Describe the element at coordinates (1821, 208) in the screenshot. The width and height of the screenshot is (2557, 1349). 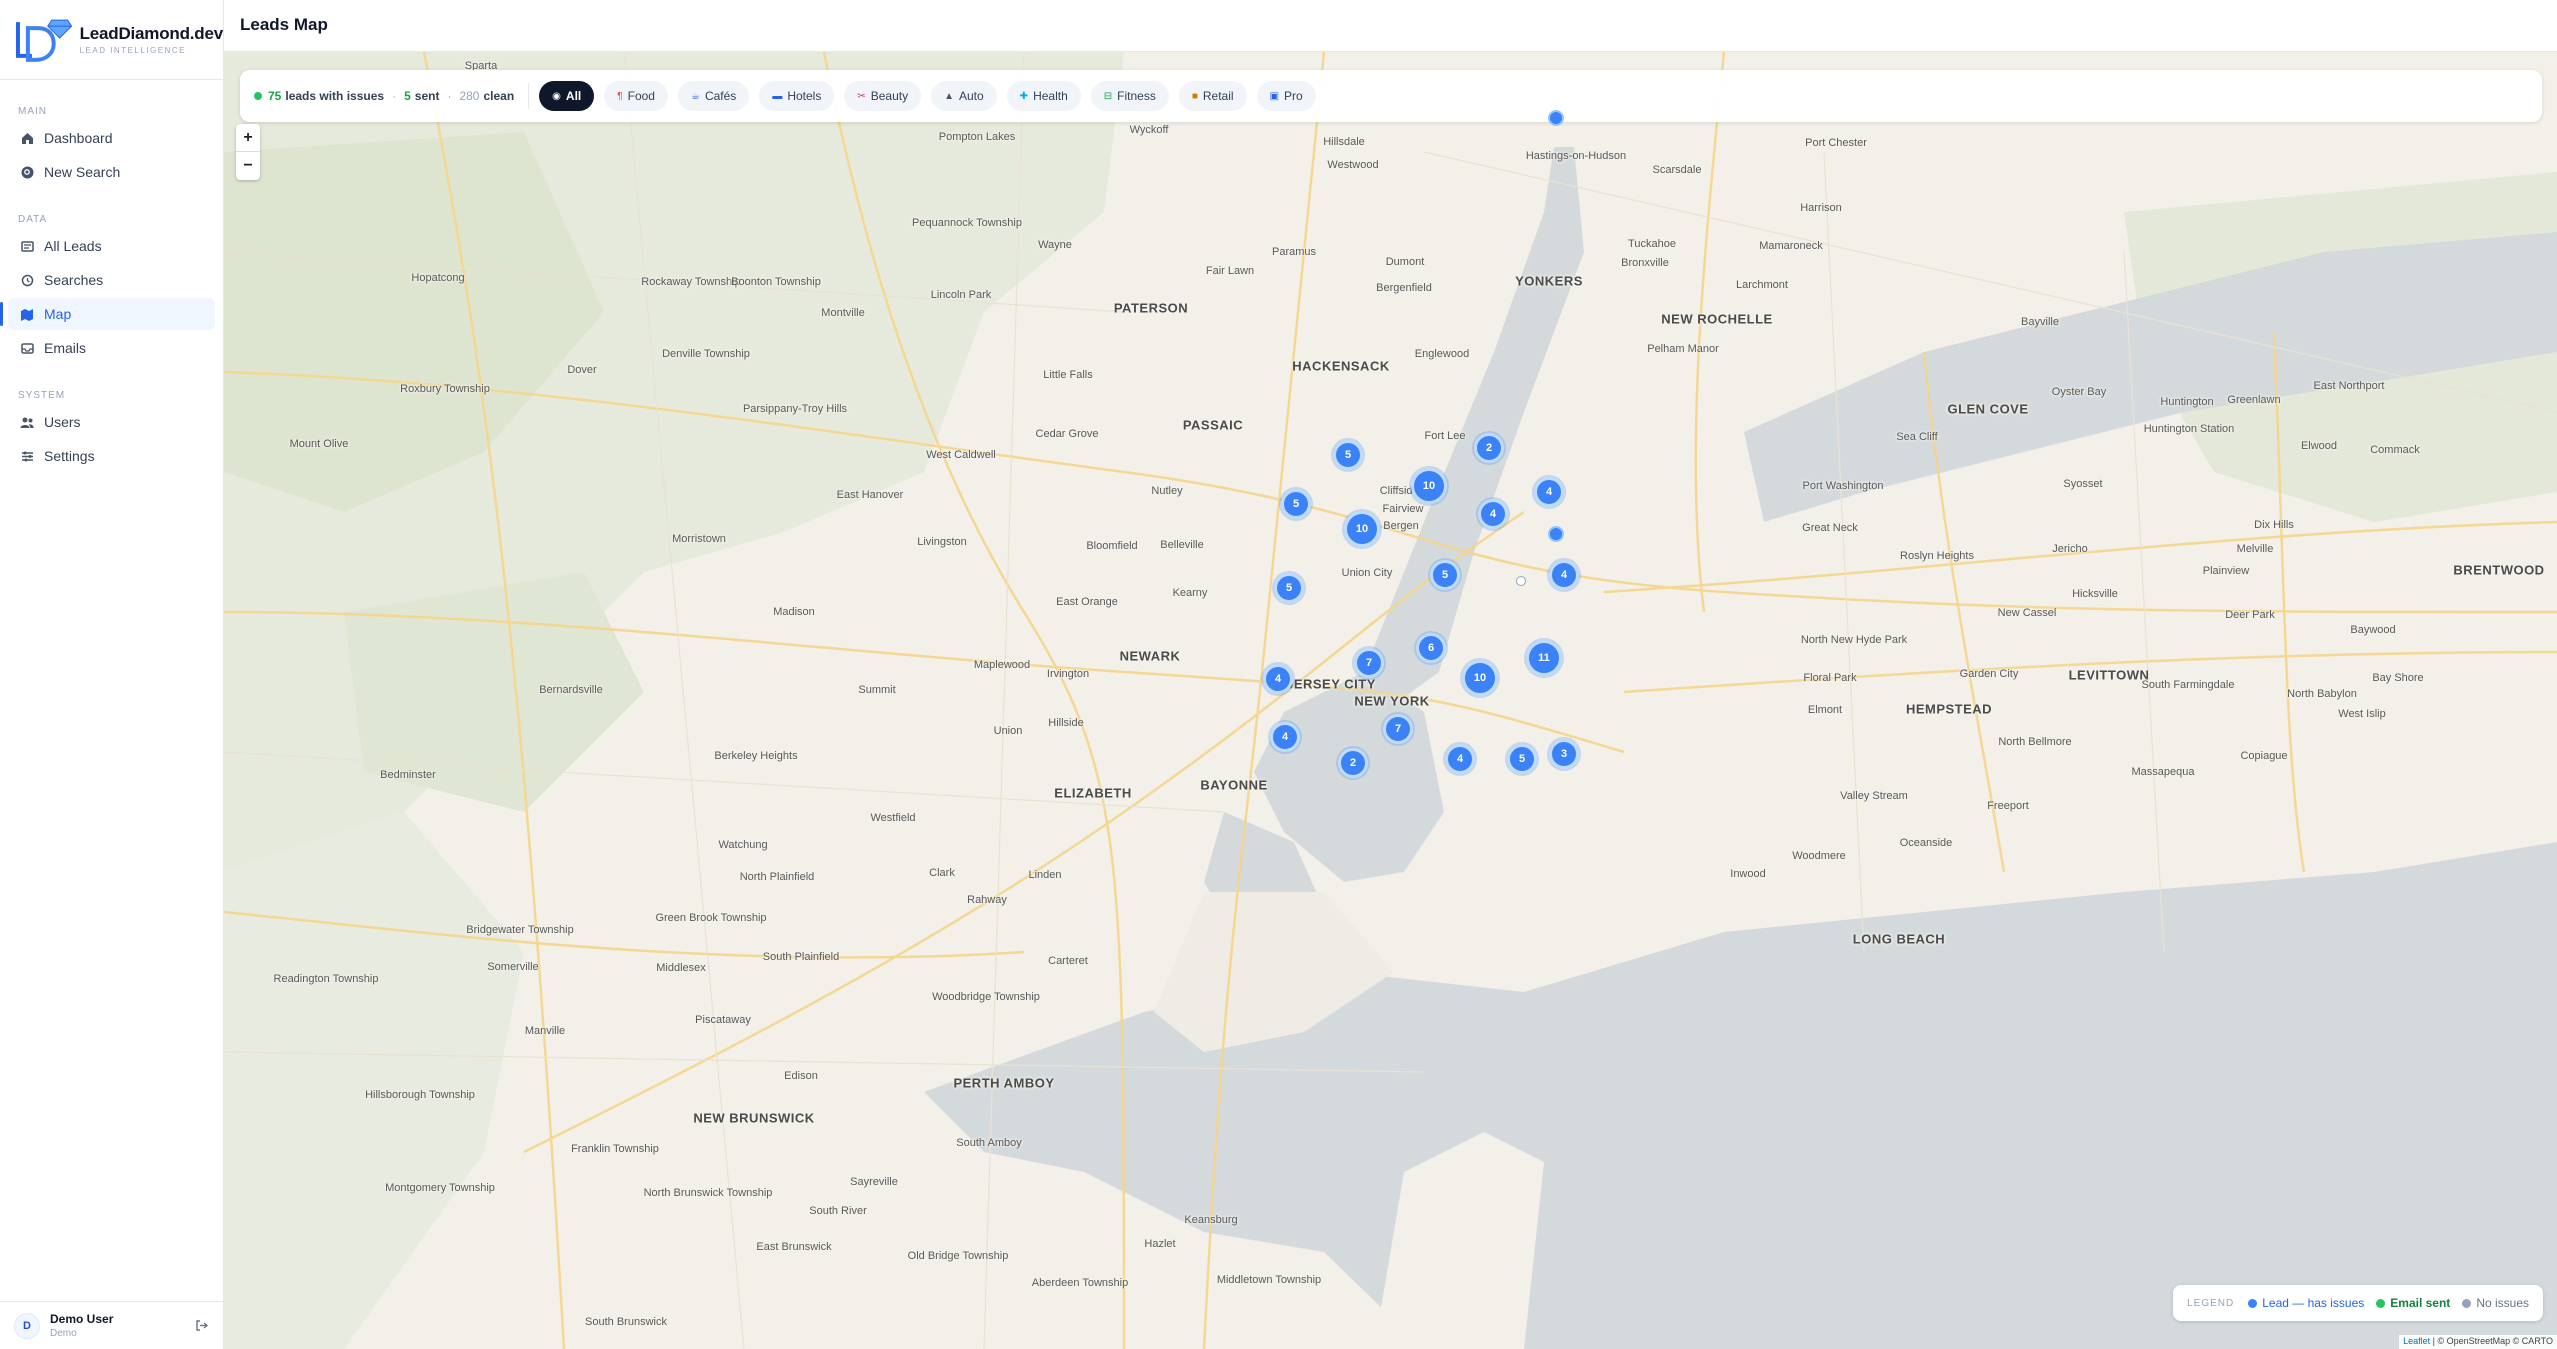
I see `place-label: Harrison` at that location.